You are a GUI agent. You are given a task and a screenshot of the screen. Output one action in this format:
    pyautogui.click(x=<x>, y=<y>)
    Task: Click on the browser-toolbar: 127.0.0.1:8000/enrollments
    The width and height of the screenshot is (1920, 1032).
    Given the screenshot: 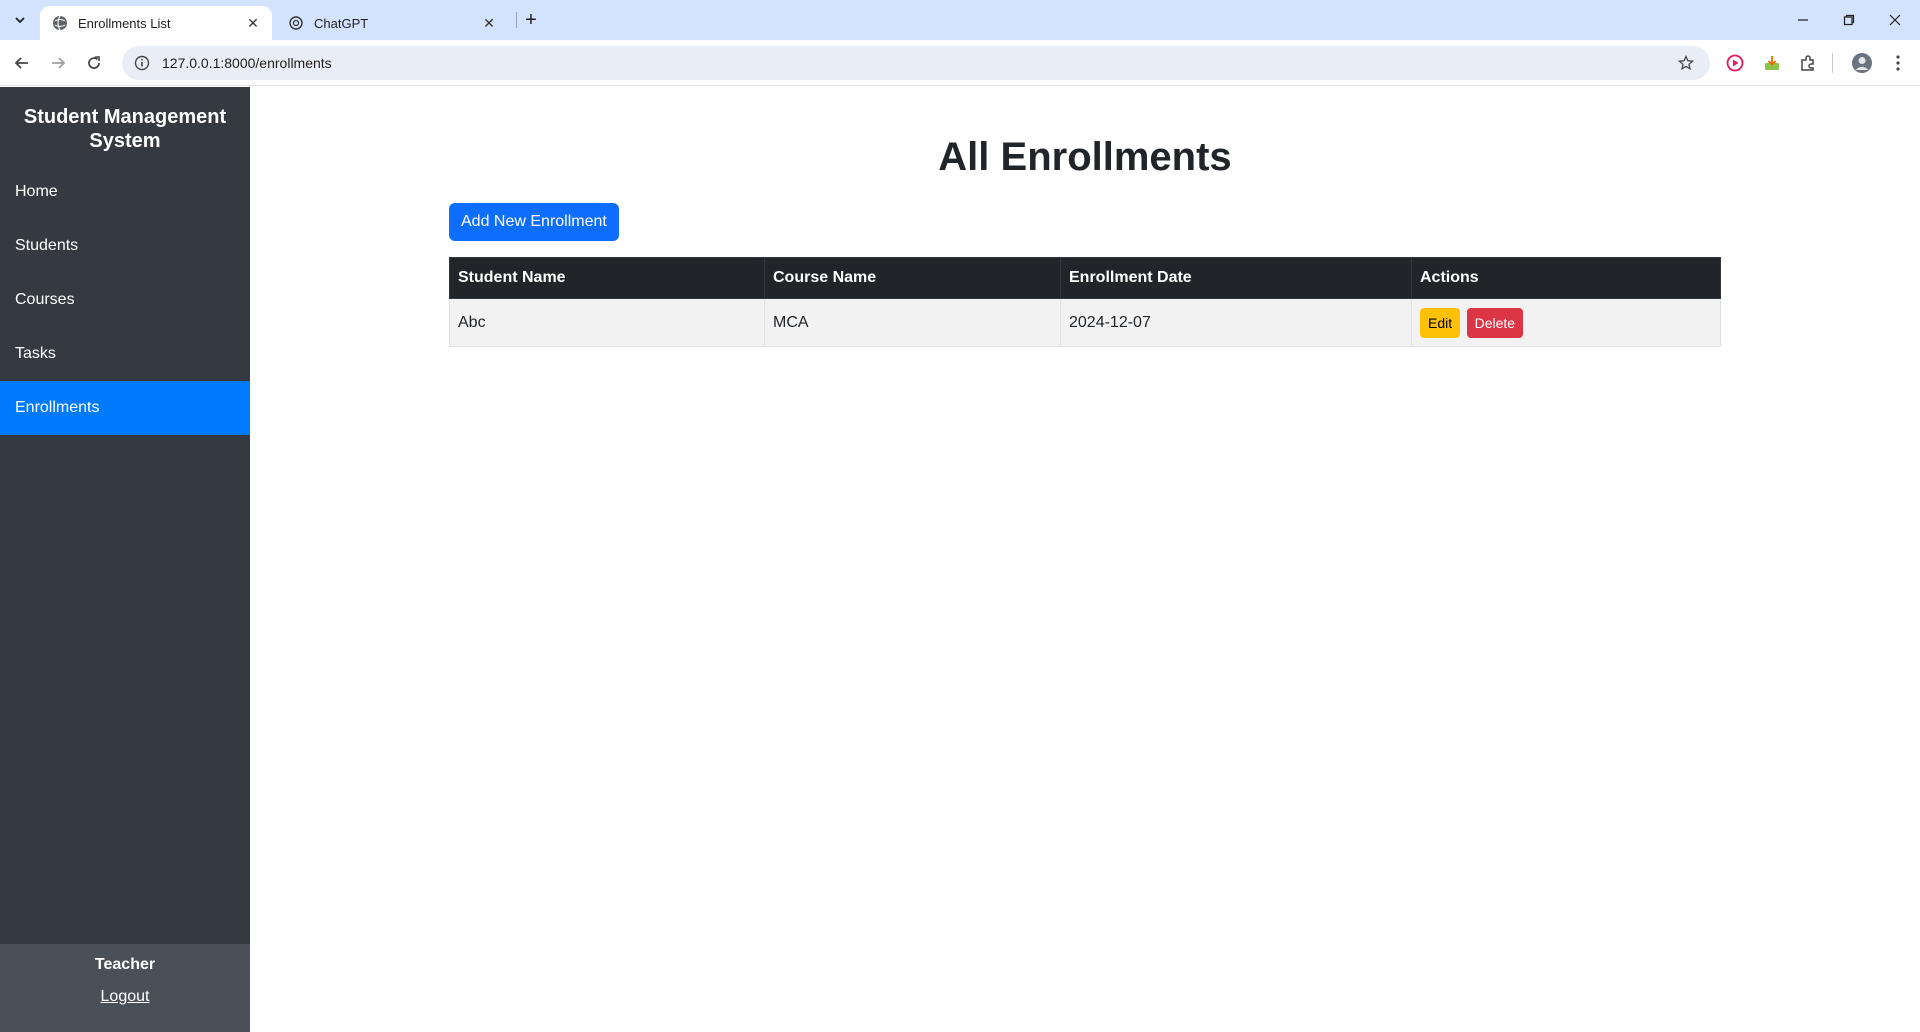 What is the action you would take?
    pyautogui.click(x=960, y=63)
    